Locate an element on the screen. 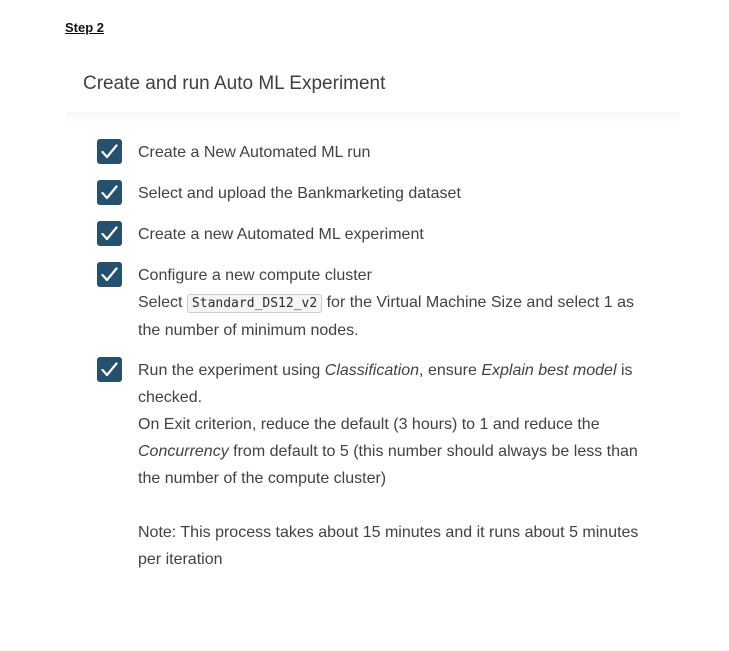 The image size is (729, 651). explain-best-model-term: Explain best model is located at coordinates (549, 370).